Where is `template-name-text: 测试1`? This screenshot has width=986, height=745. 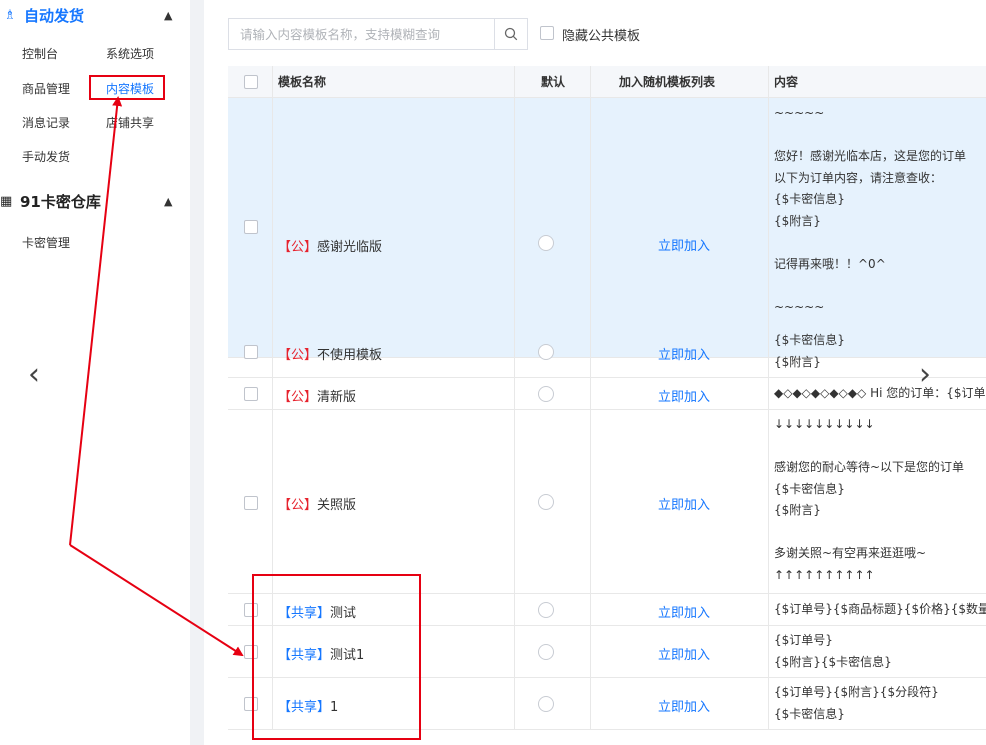
template-name-text: 测试1 is located at coordinates (347, 655).